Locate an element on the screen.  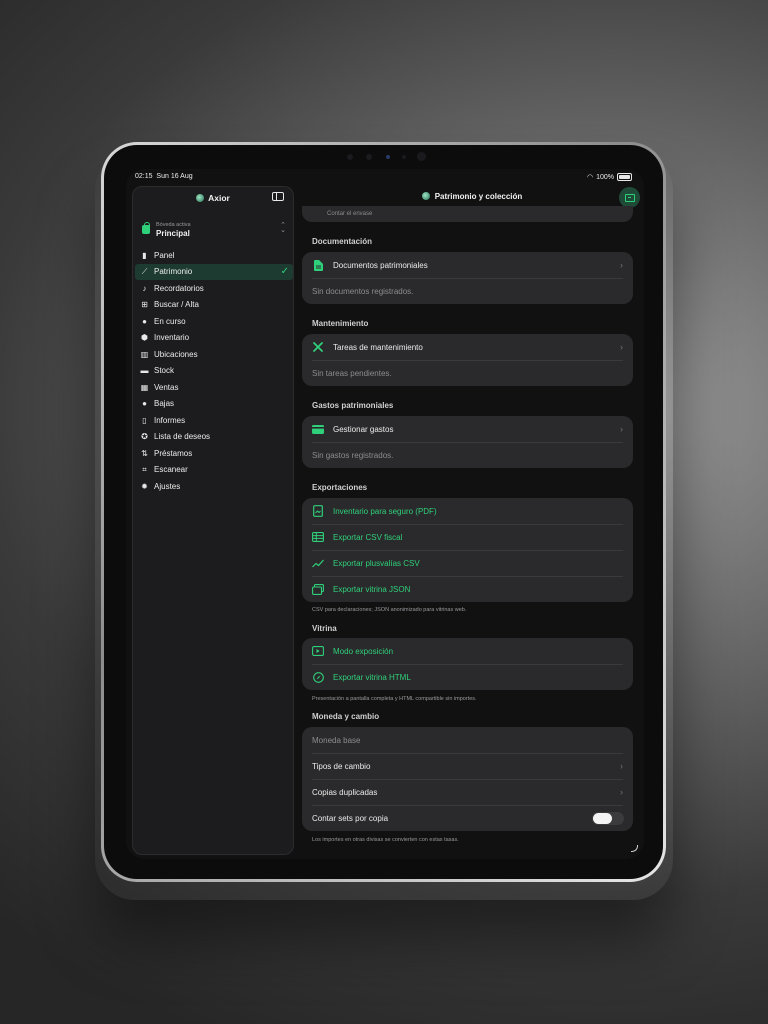
line-chart-icon: ⟋ is located at coordinates (144, 271).